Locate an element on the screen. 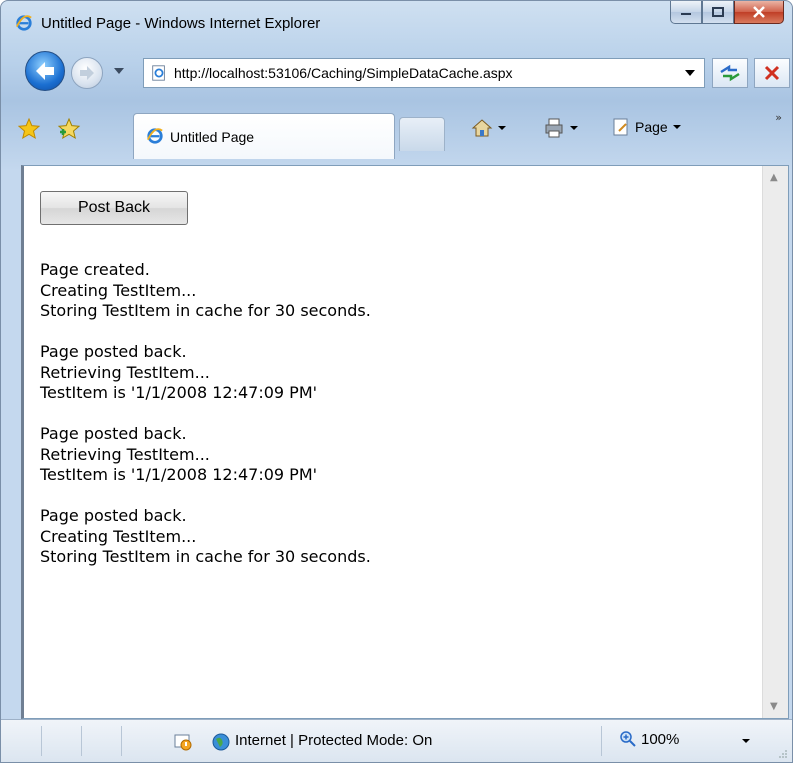  log-line: Page created. is located at coordinates (95, 269).